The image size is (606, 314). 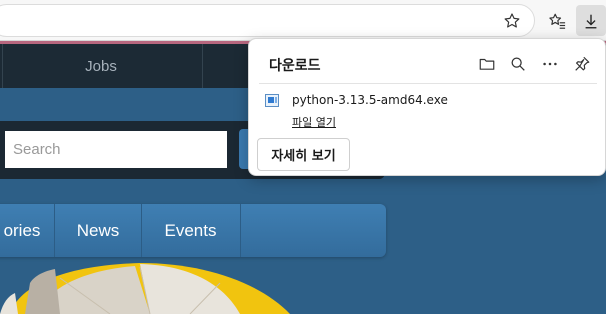 I want to click on folder-icon, so click(x=487, y=64).